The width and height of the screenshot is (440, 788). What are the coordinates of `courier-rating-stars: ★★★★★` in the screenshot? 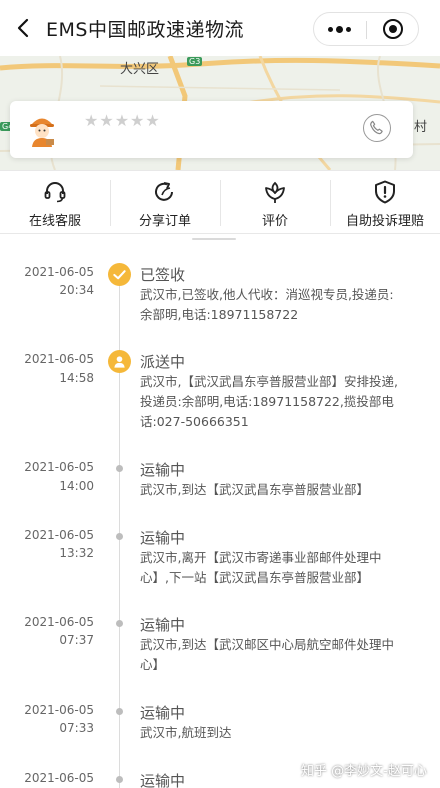 It's located at (122, 120).